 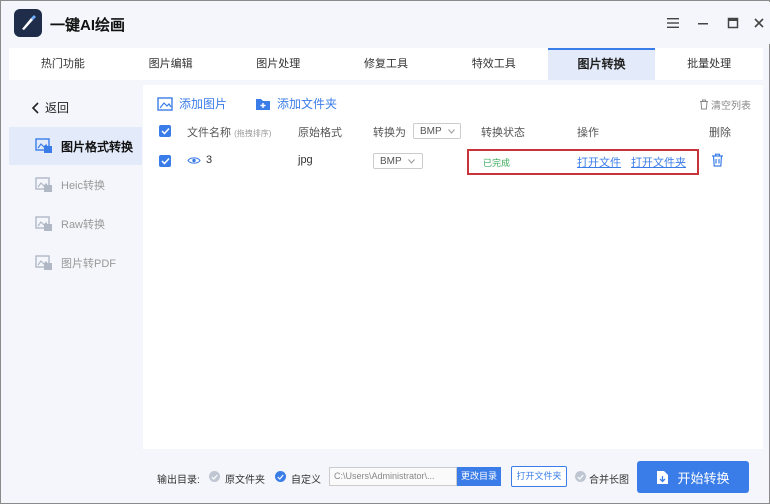 I want to click on convert-file-icon, so click(x=663, y=477).